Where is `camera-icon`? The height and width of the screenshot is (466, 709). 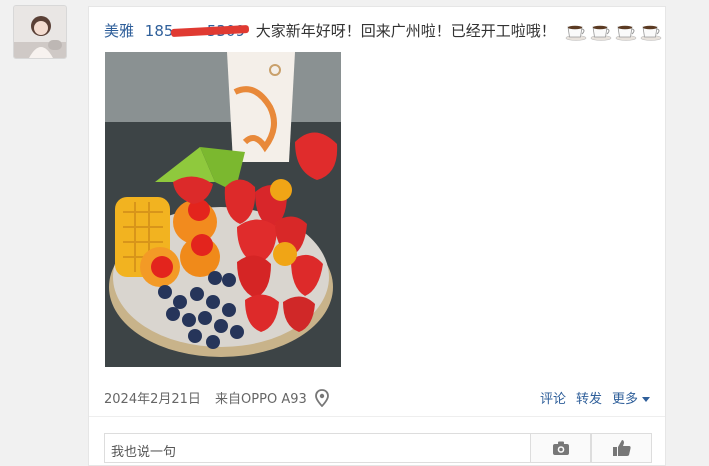
camera-icon is located at coordinates (560, 448).